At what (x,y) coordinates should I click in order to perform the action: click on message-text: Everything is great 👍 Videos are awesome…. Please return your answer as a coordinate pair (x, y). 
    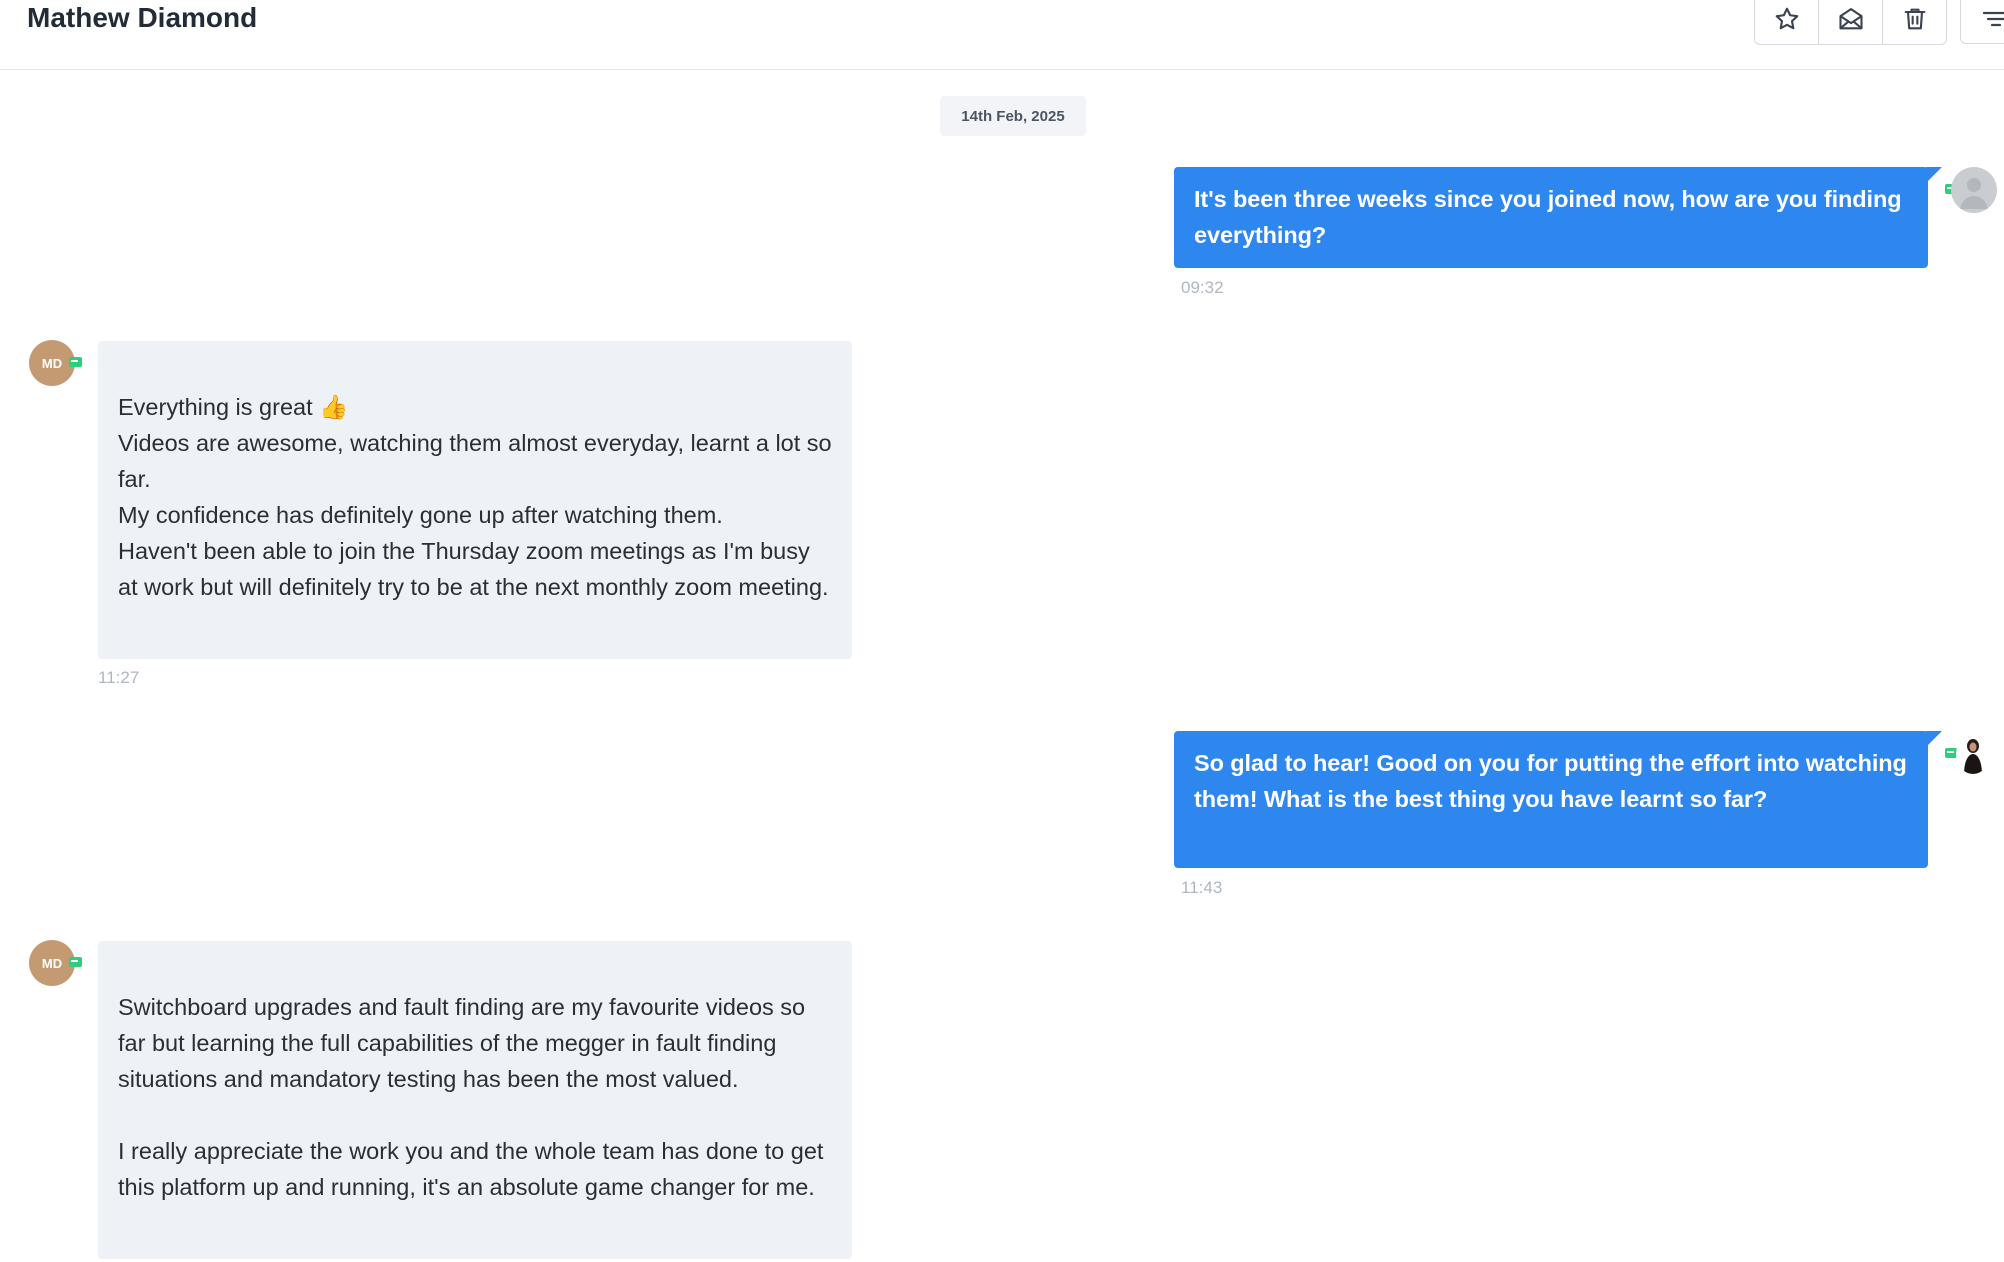
    Looking at the image, I should click on (475, 497).